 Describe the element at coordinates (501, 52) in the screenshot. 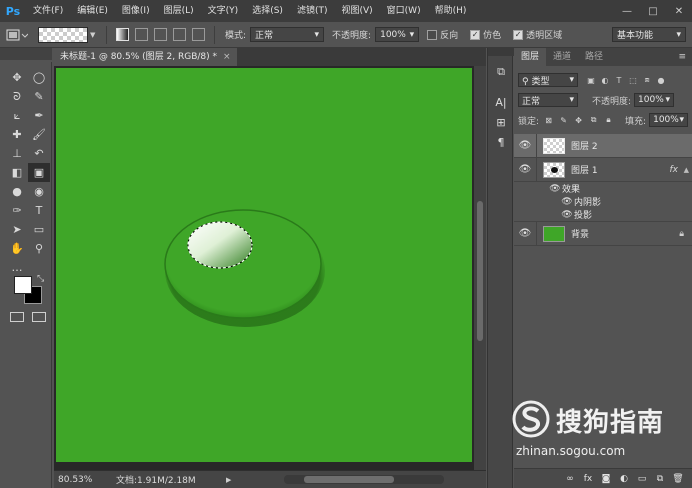

I see `dock-grip` at that location.